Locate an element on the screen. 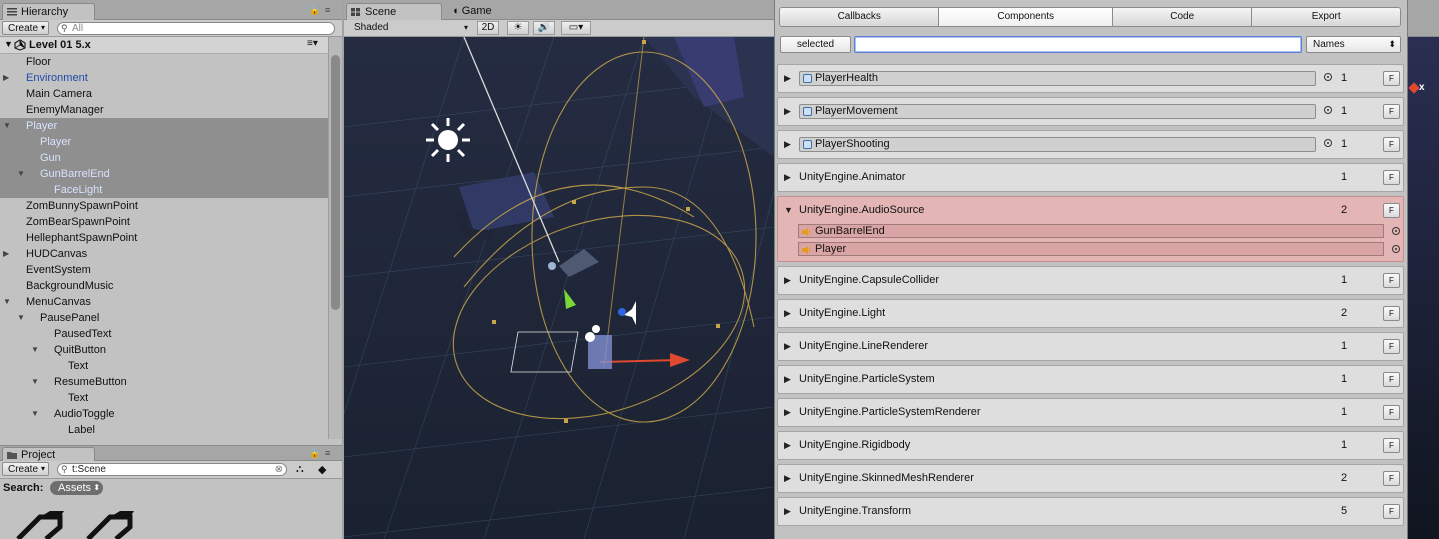 Image resolution: width=1439 pixels, height=539 pixels. component-row: ▶ UnityEngine.Animator 1 F is located at coordinates (1090, 177).